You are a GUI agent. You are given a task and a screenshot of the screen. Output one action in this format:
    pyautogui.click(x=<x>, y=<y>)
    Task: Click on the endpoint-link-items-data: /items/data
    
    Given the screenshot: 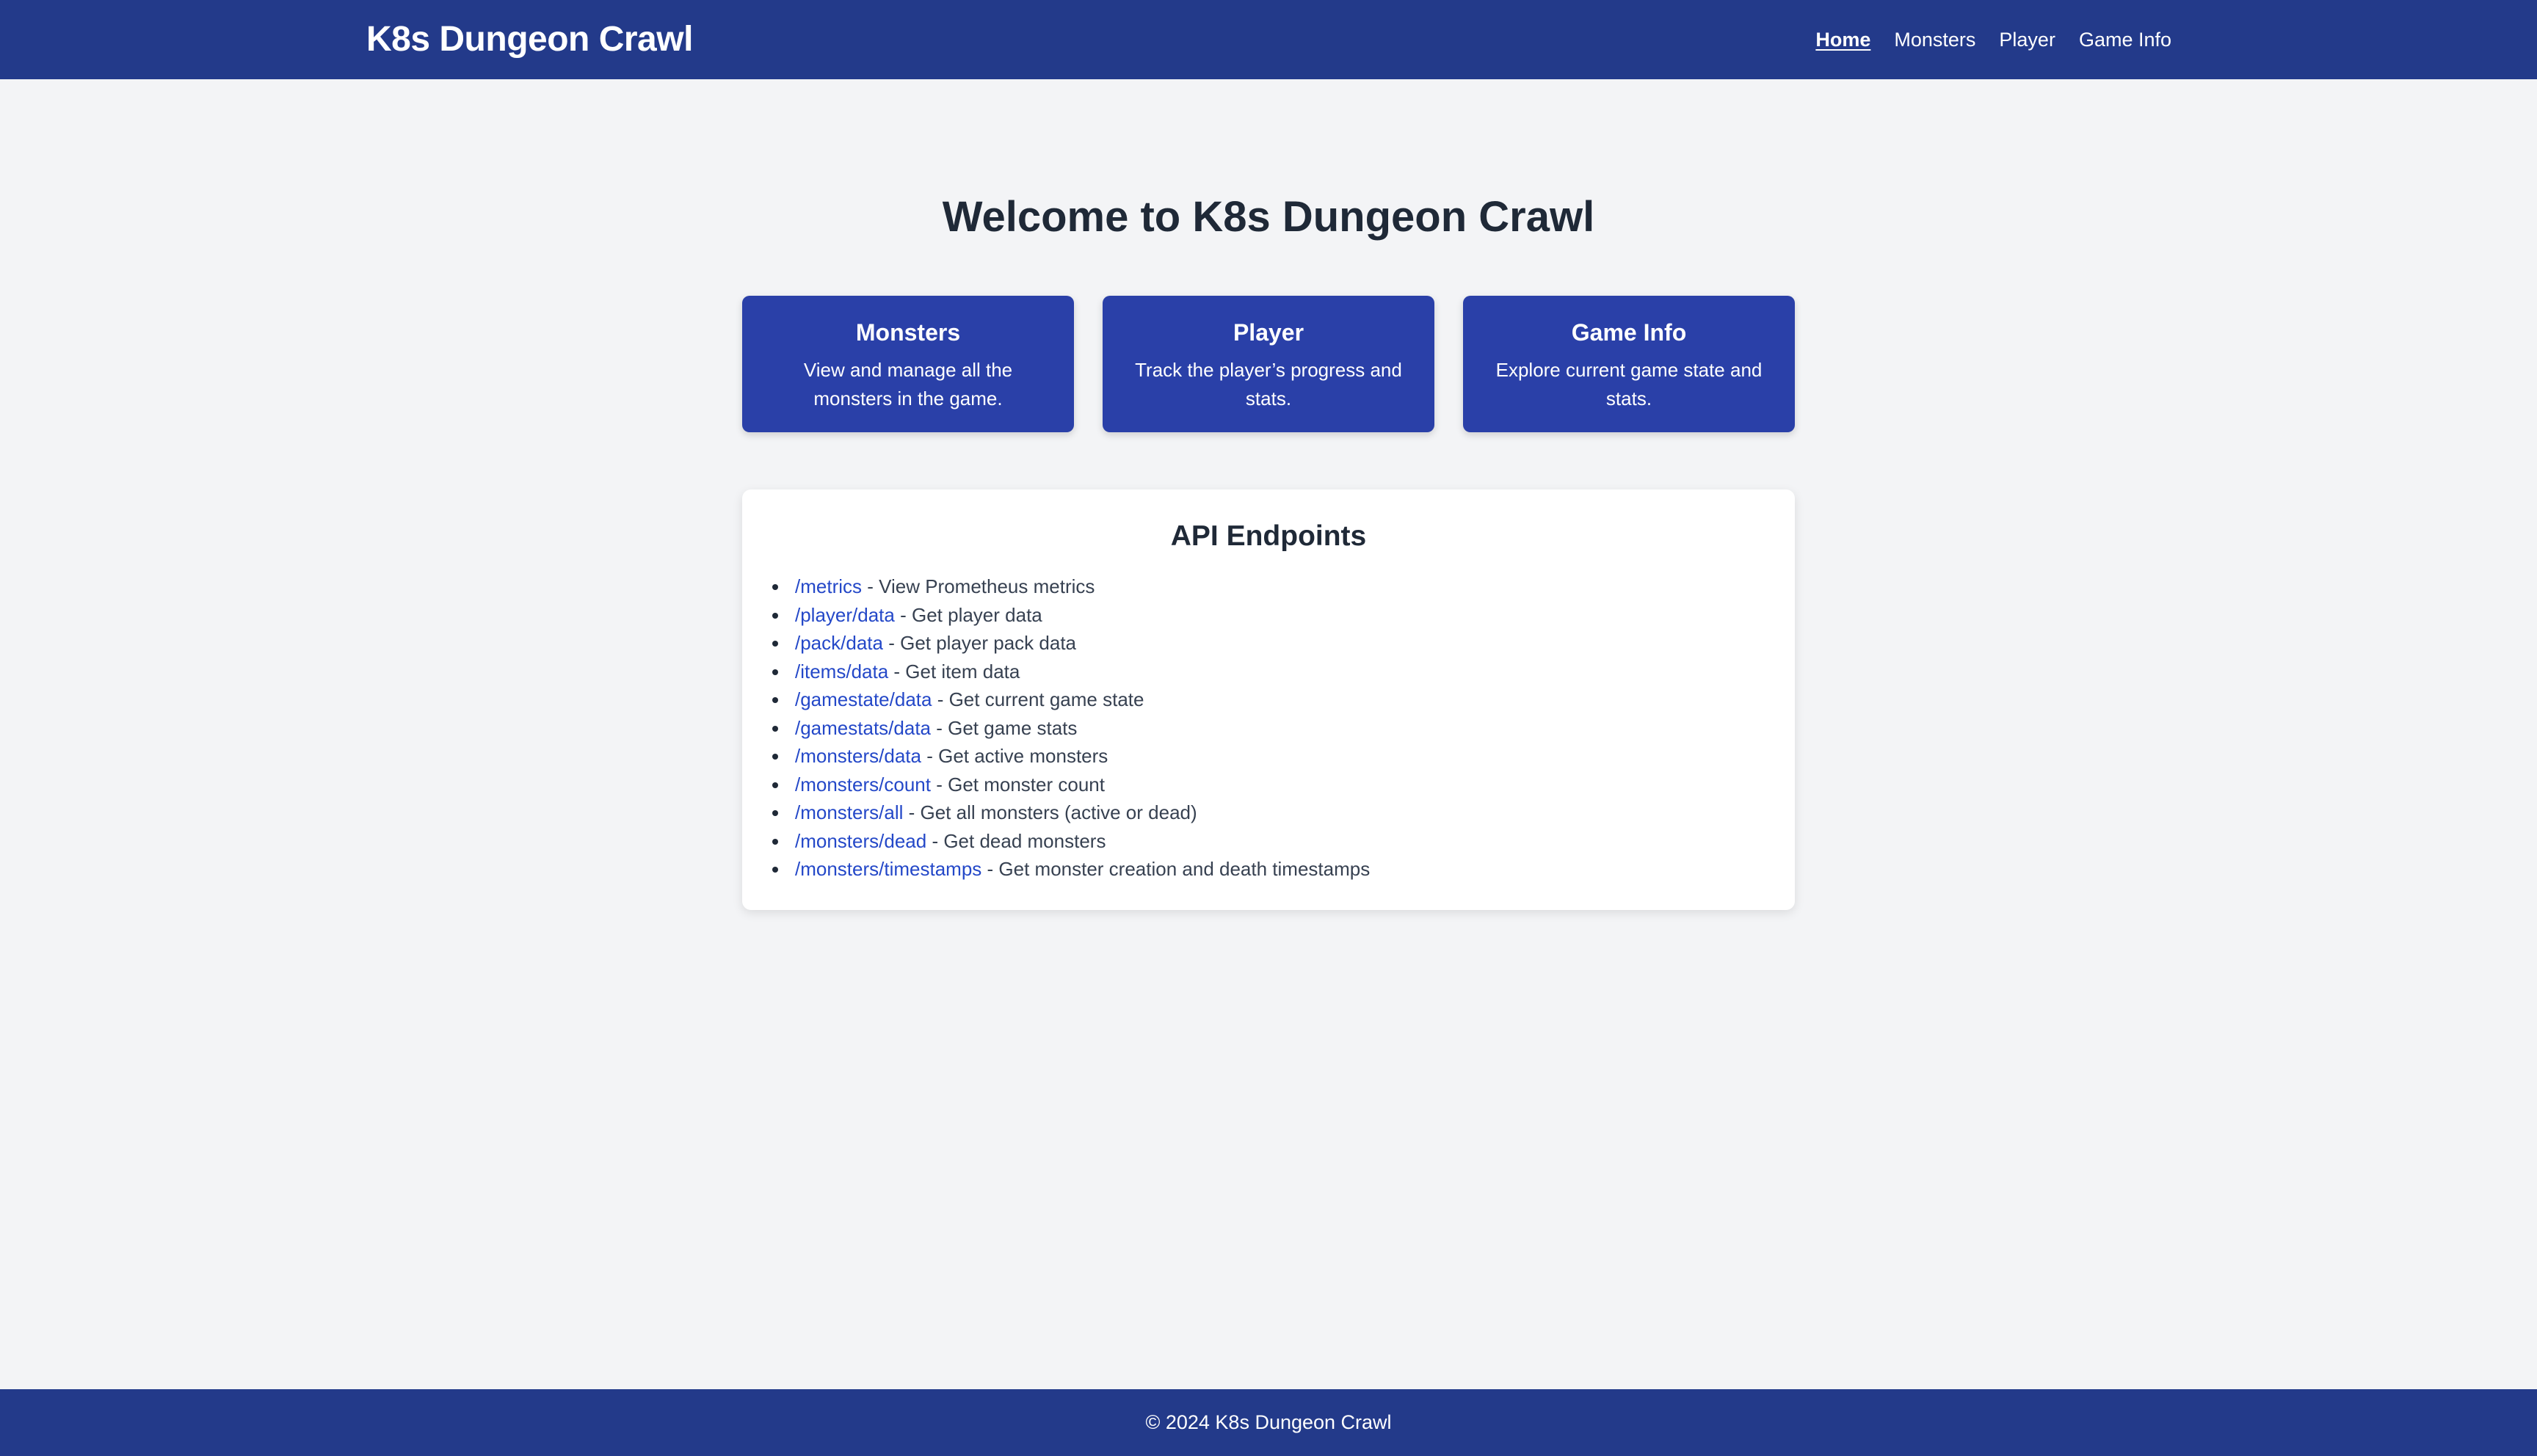 What is the action you would take?
    pyautogui.click(x=841, y=671)
    